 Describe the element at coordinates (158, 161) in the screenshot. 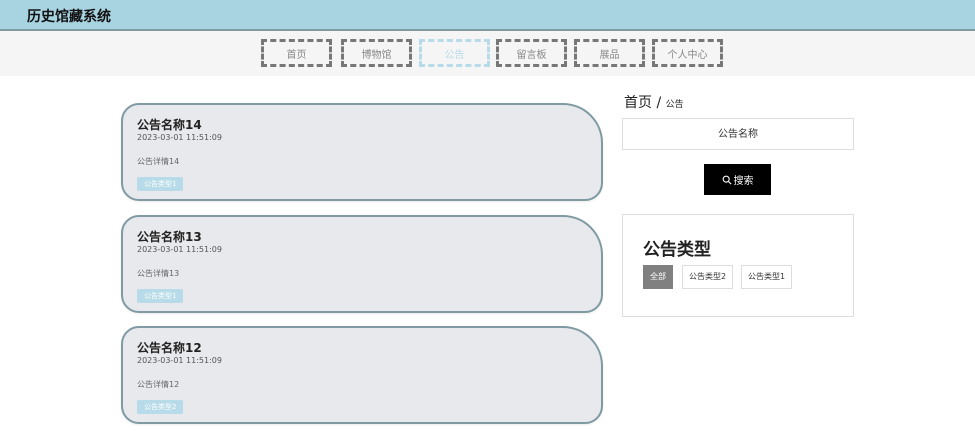

I see `notice-detail: 公告详情14` at that location.